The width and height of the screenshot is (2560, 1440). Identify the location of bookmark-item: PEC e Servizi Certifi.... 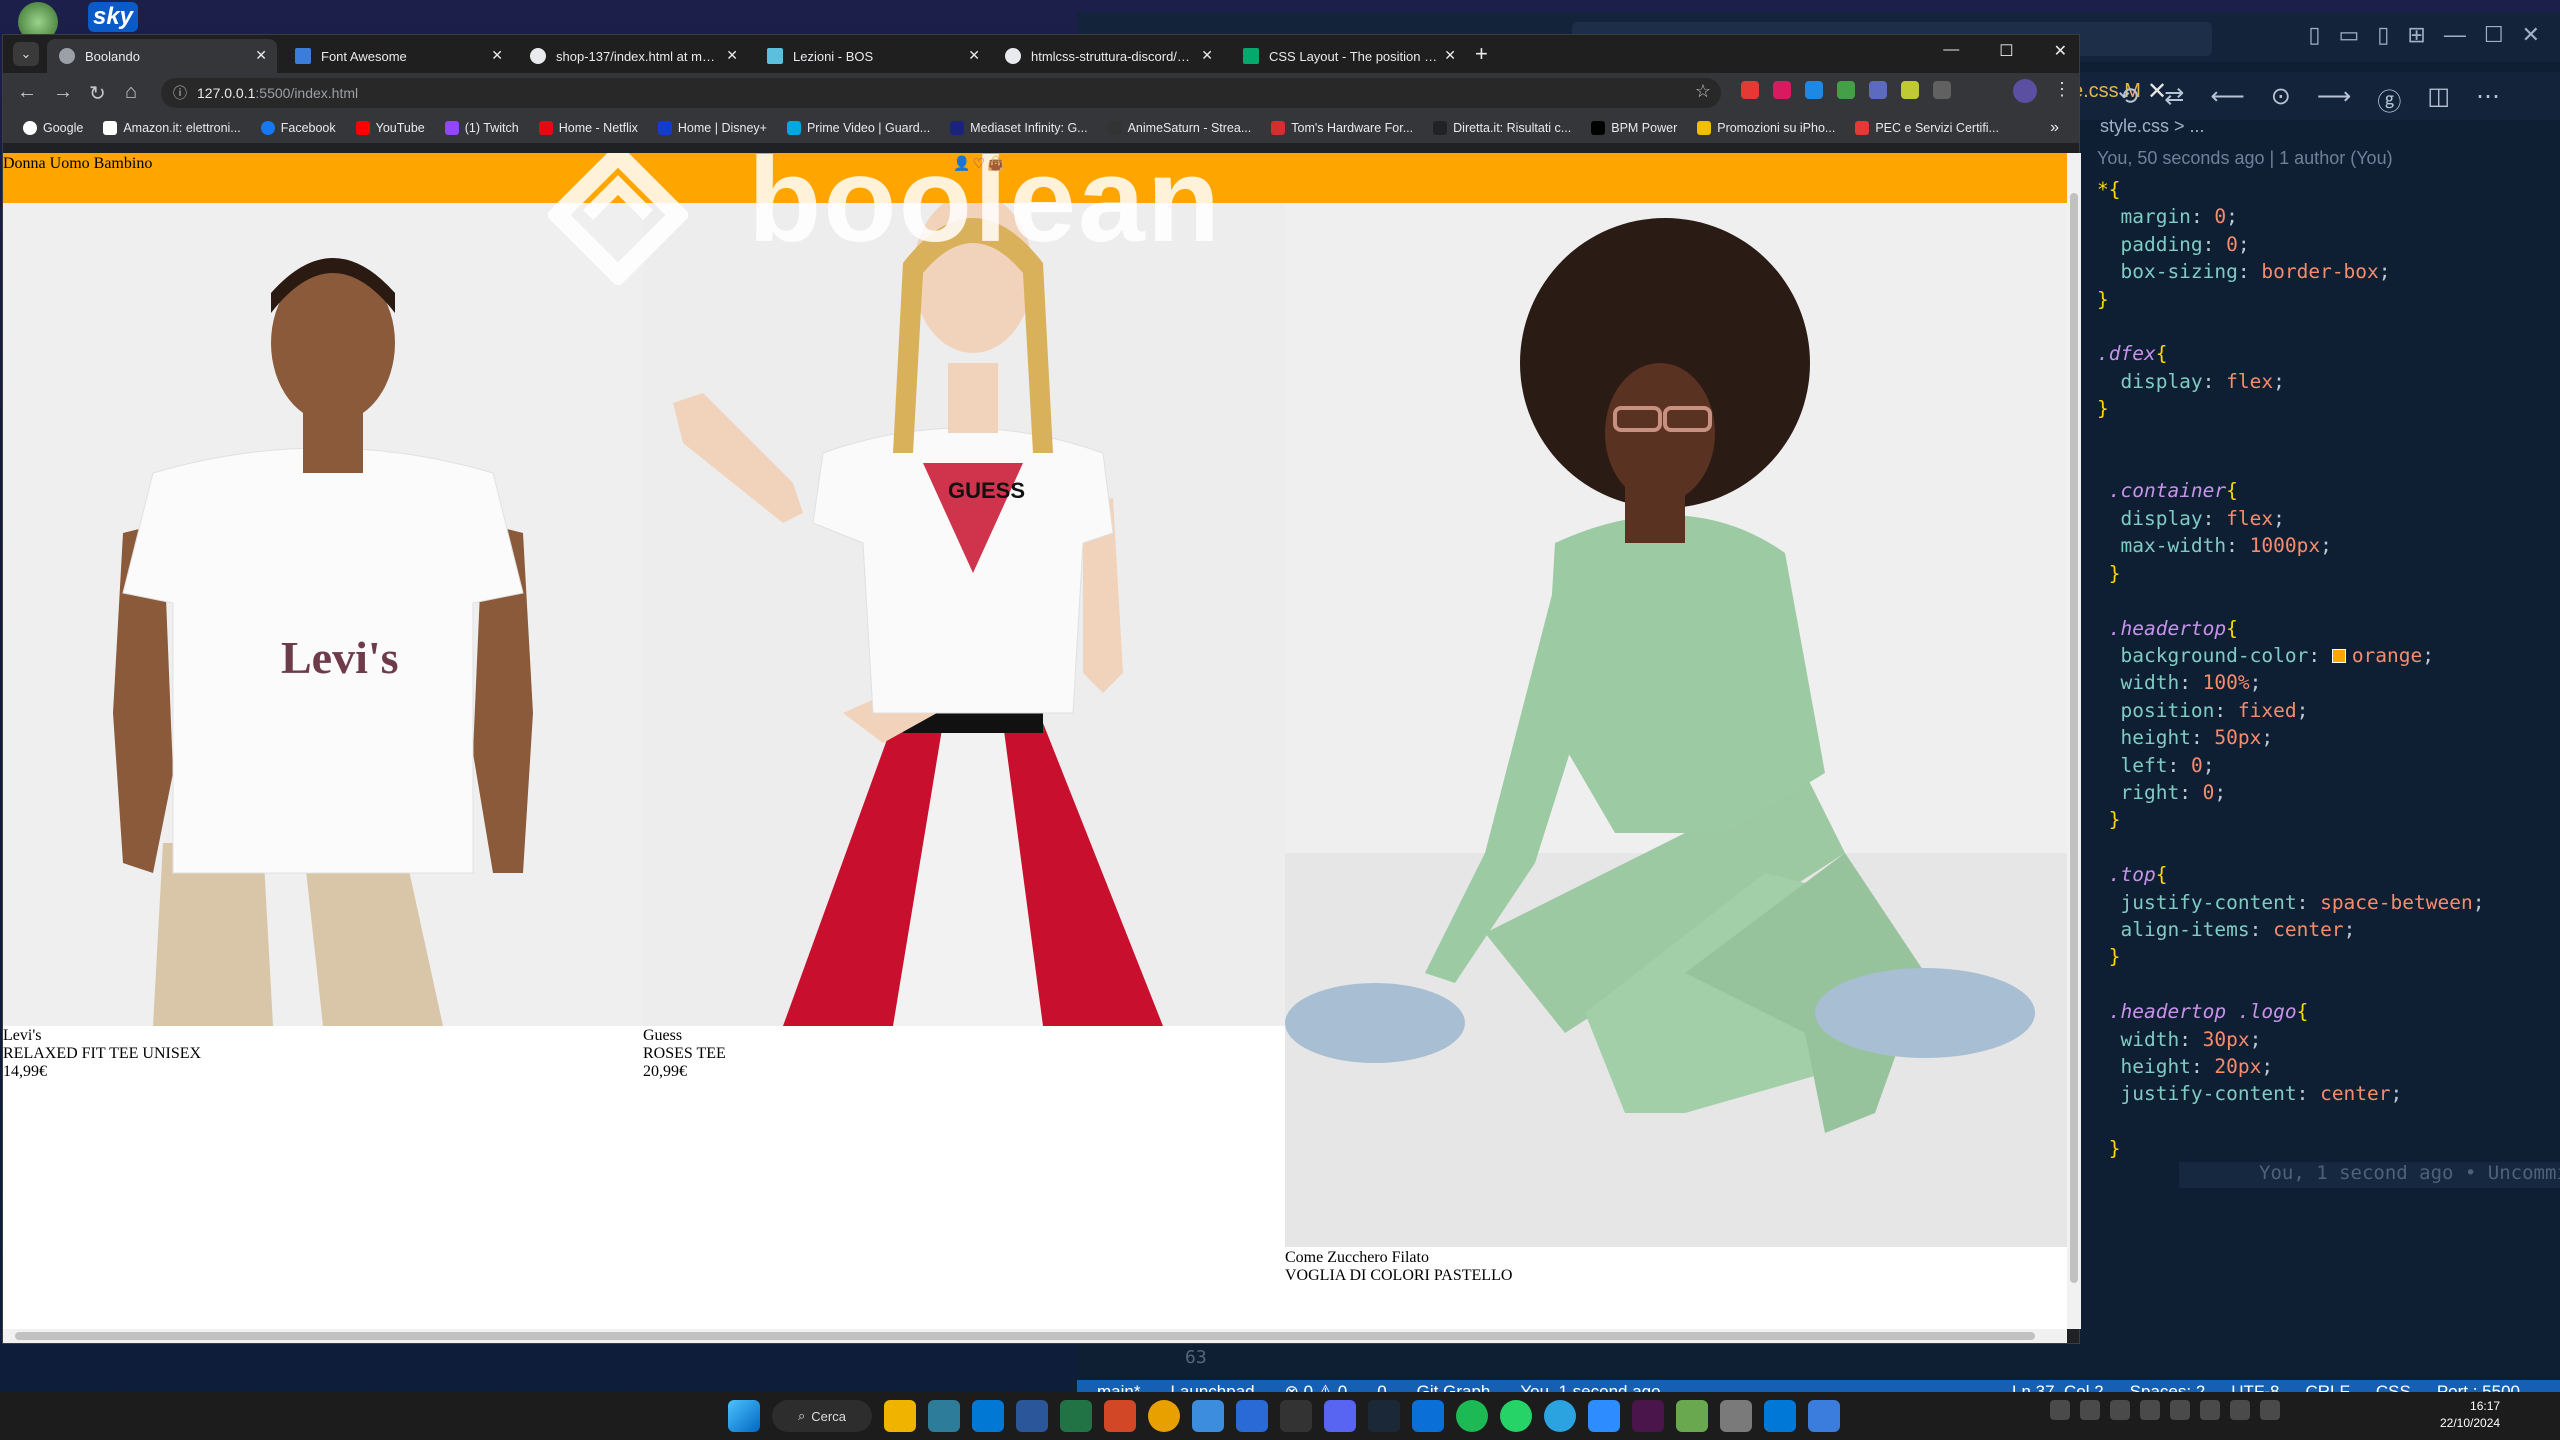
(1927, 128).